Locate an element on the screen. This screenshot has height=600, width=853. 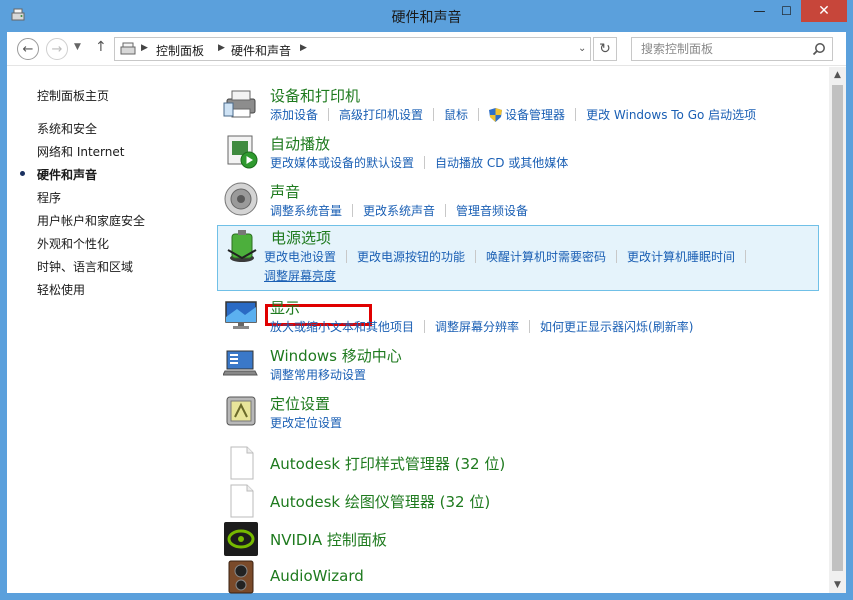
mobility-center-icon is located at coordinates (241, 363).